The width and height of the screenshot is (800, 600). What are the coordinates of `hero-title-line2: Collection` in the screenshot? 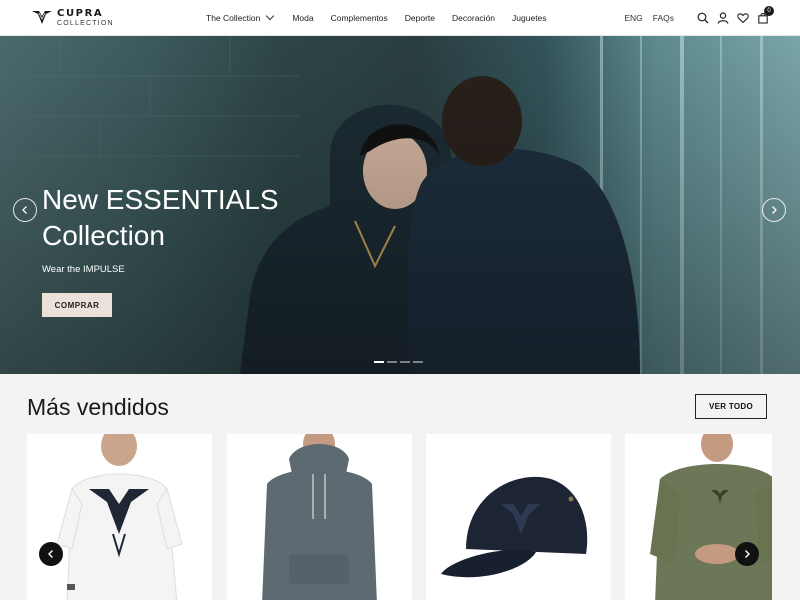 It's located at (103, 235).